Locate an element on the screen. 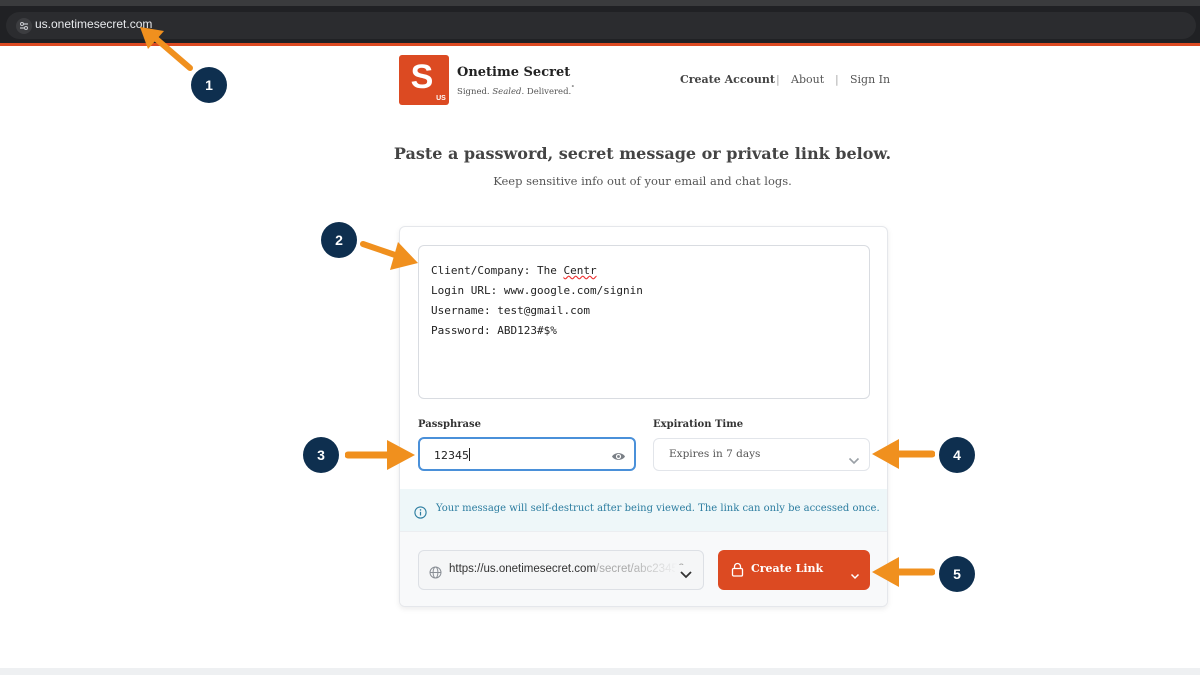  brand-name: Onetime Secret is located at coordinates (513, 72).